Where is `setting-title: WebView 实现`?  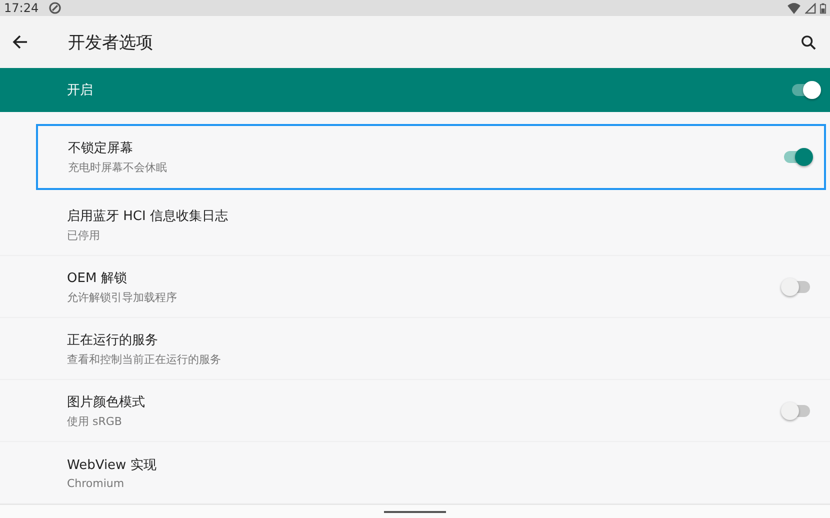
setting-title: WebView 实现 is located at coordinates (112, 465).